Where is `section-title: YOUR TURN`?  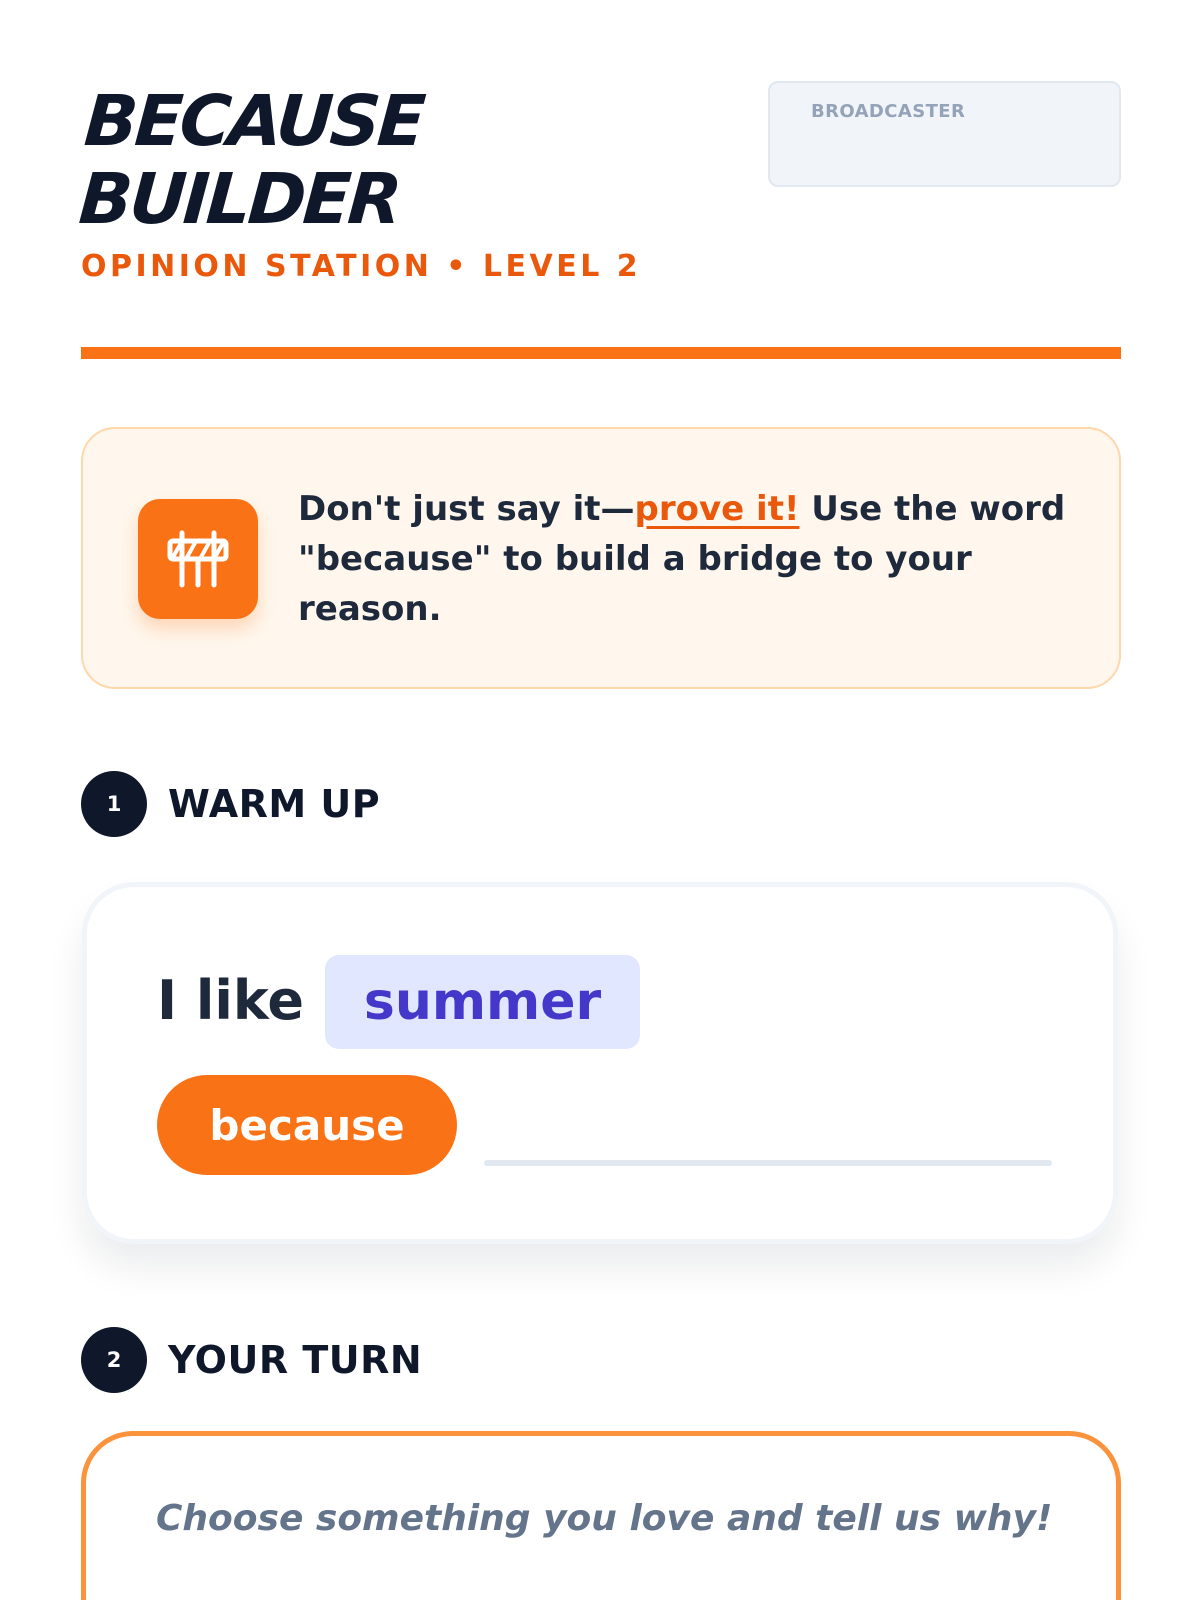
section-title: YOUR TURN is located at coordinates (295, 1360).